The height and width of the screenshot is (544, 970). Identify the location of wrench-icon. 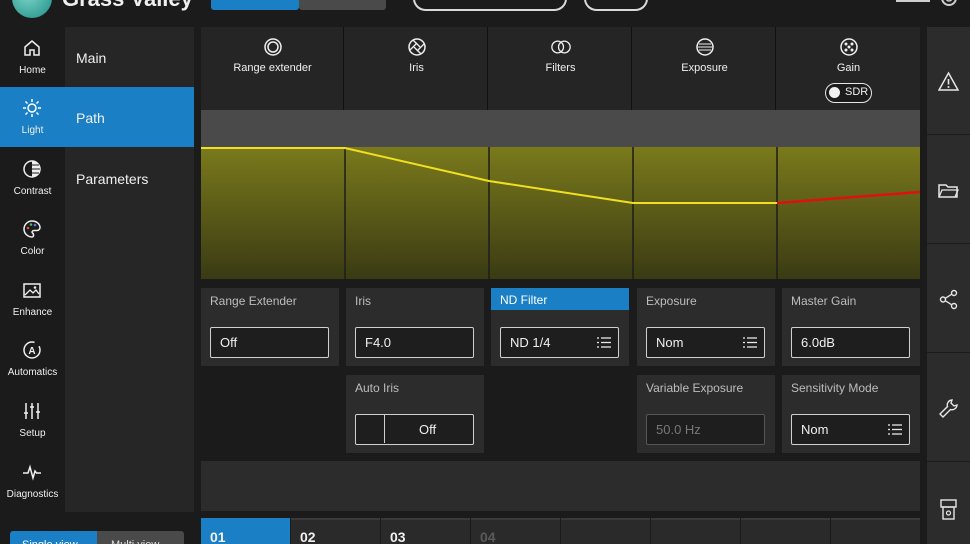
(948, 408).